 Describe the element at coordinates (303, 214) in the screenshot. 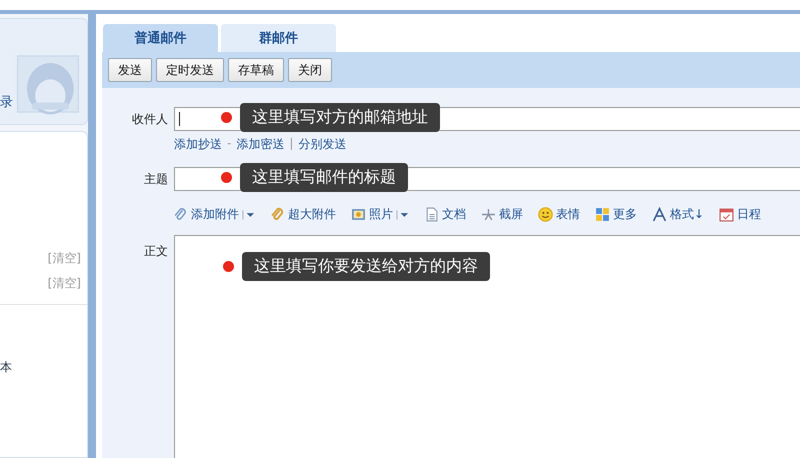

I see `toolbar-item: 超大附件` at that location.